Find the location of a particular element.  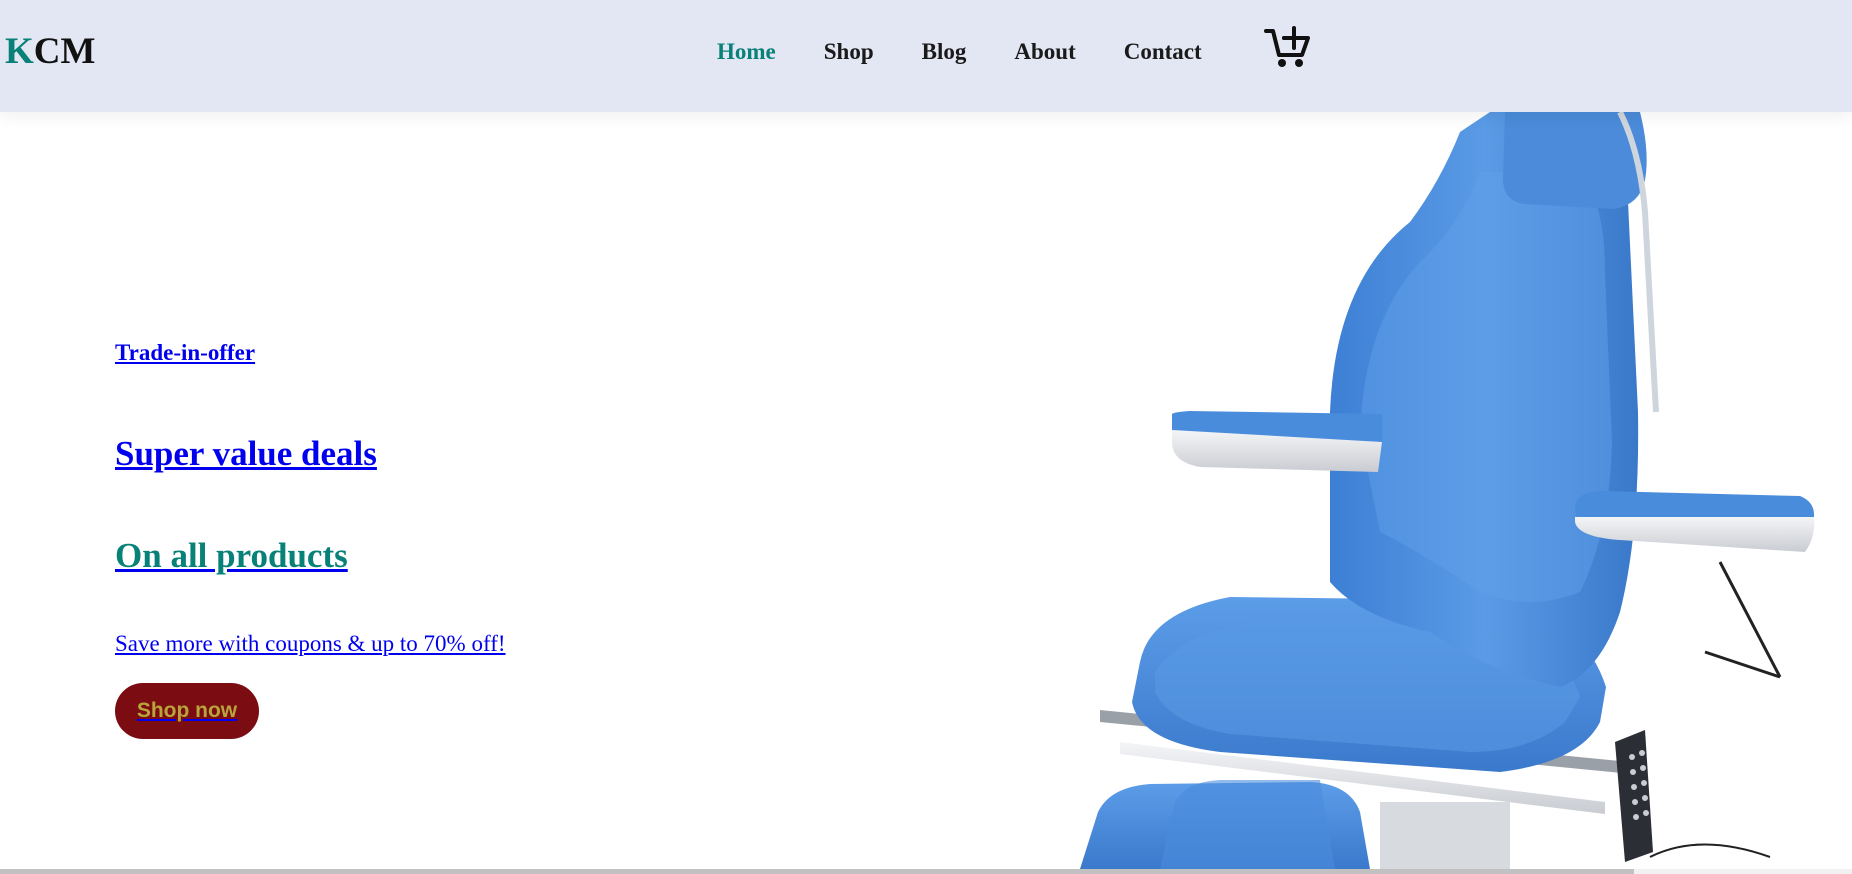

nav-shop: Shop is located at coordinates (849, 52).